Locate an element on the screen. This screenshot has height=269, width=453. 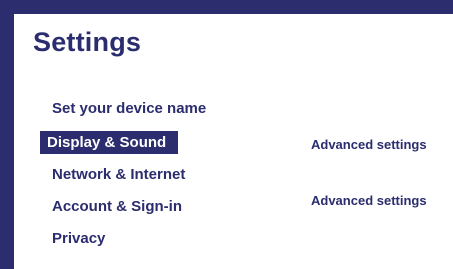
menu-item-network-internet: Network & Internet is located at coordinates (118, 174).